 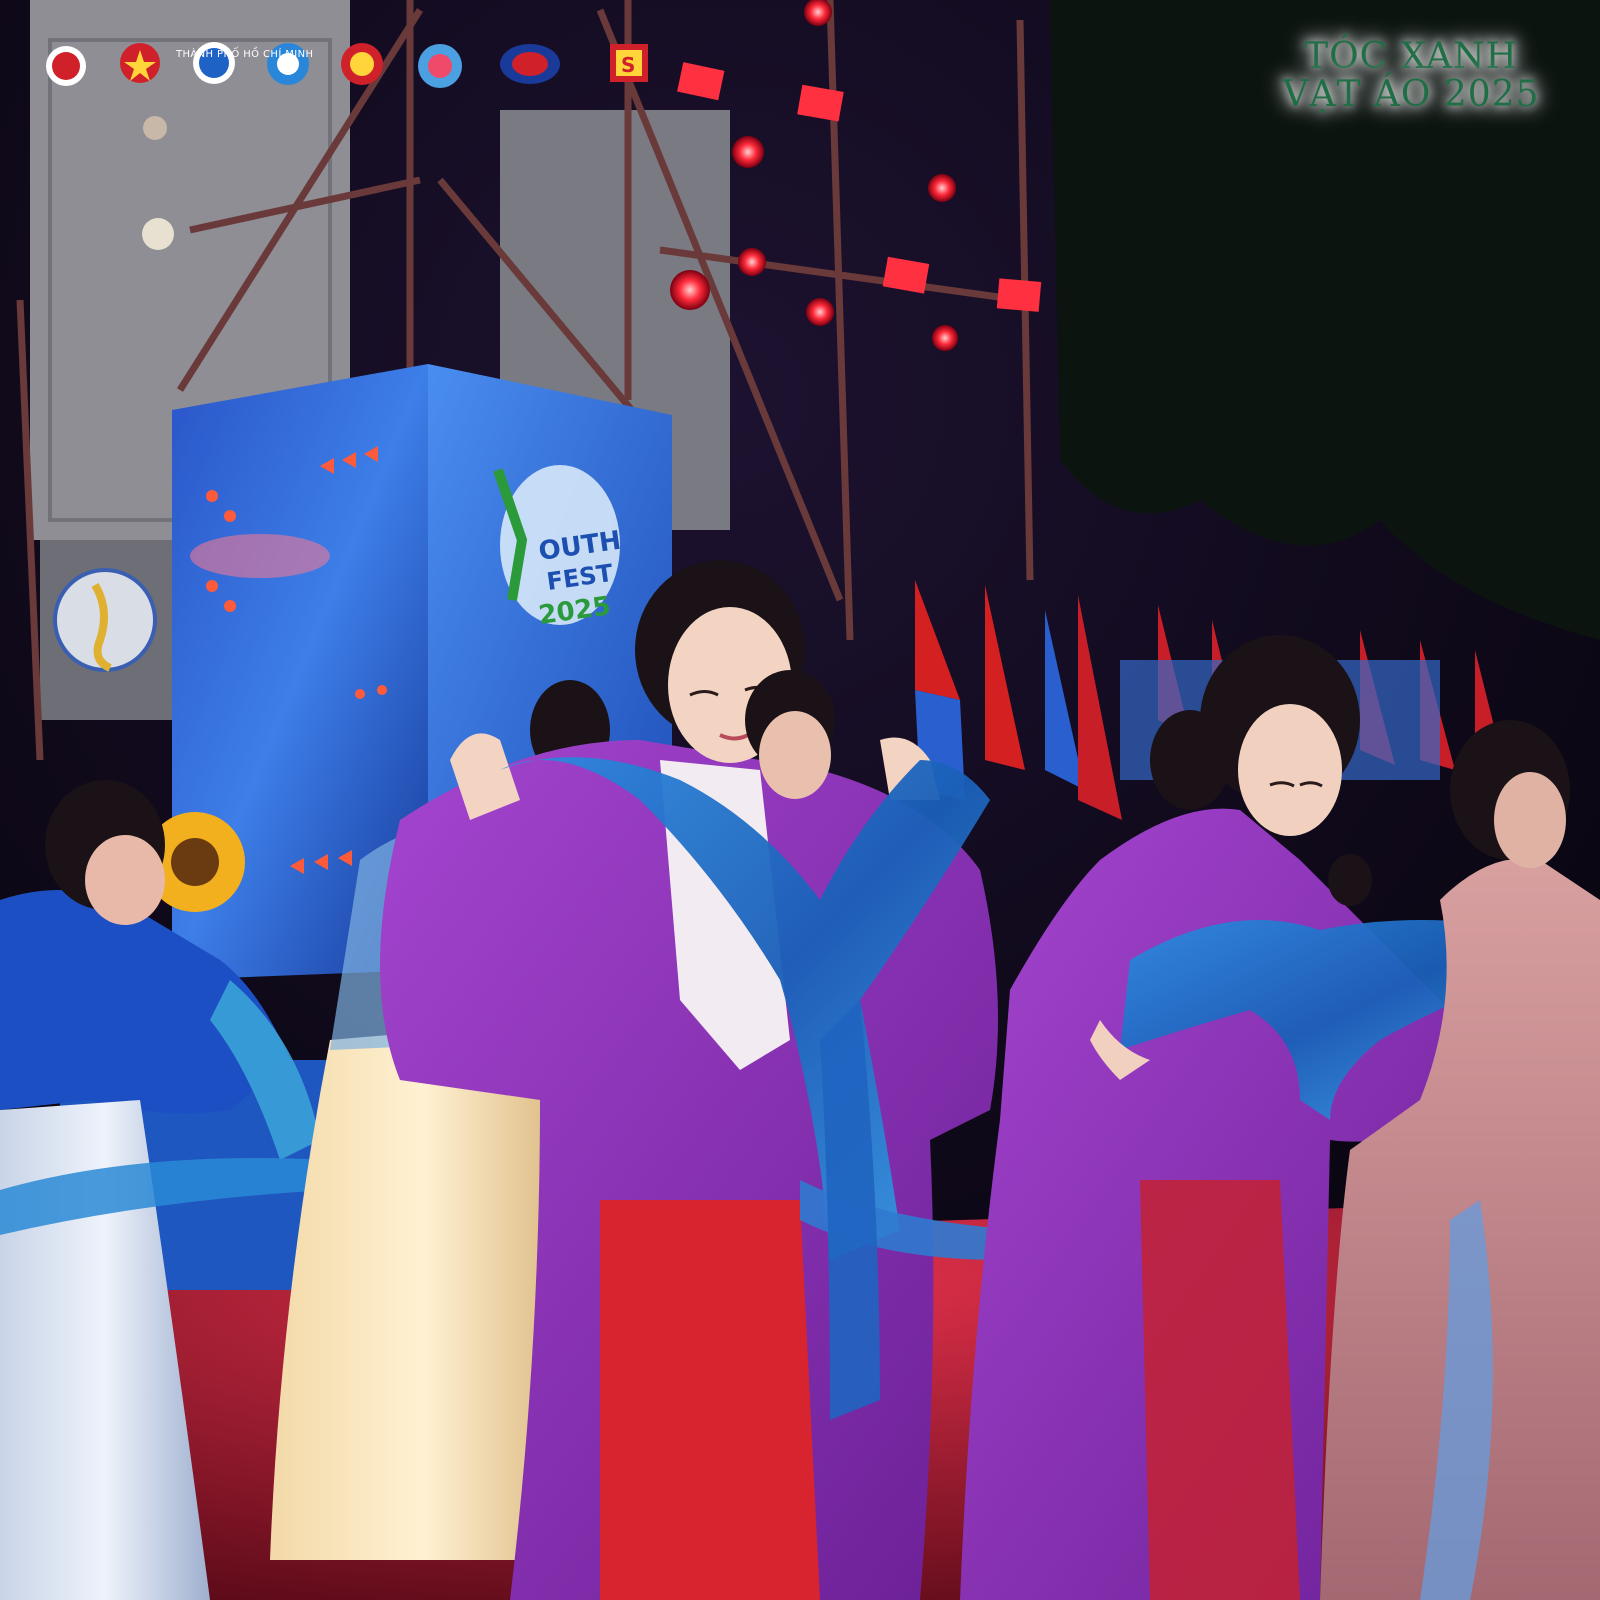 What do you see at coordinates (628, 65) in the screenshot?
I see `svg-text: S` at bounding box center [628, 65].